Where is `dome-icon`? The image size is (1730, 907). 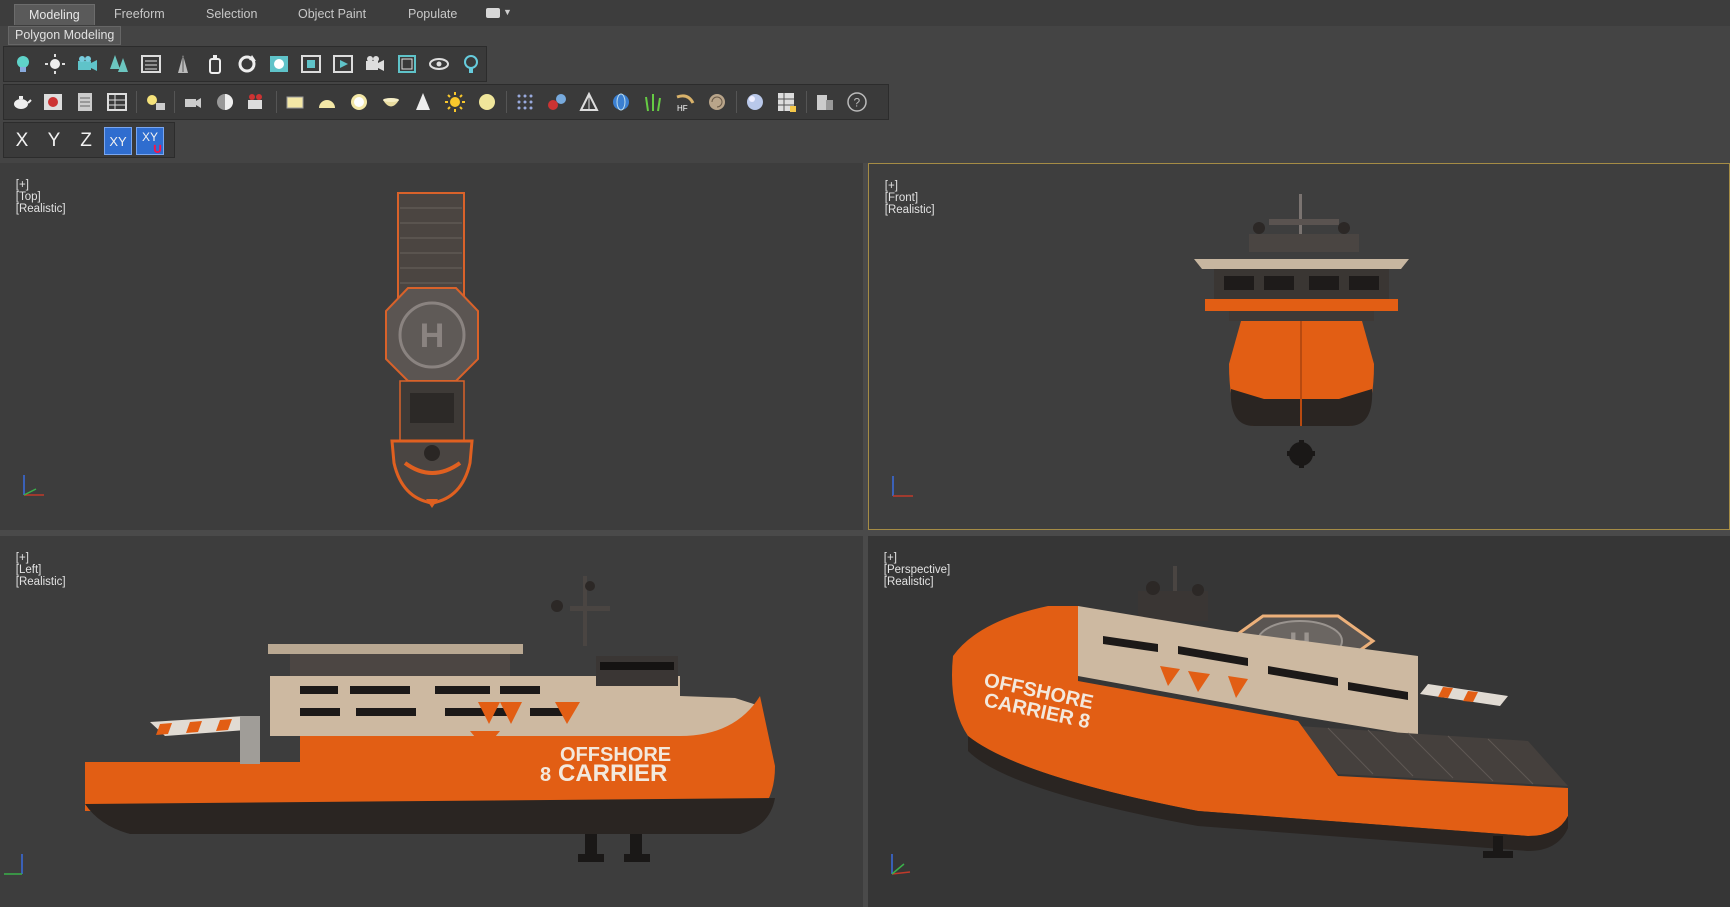
dome-icon is located at coordinates (327, 102).